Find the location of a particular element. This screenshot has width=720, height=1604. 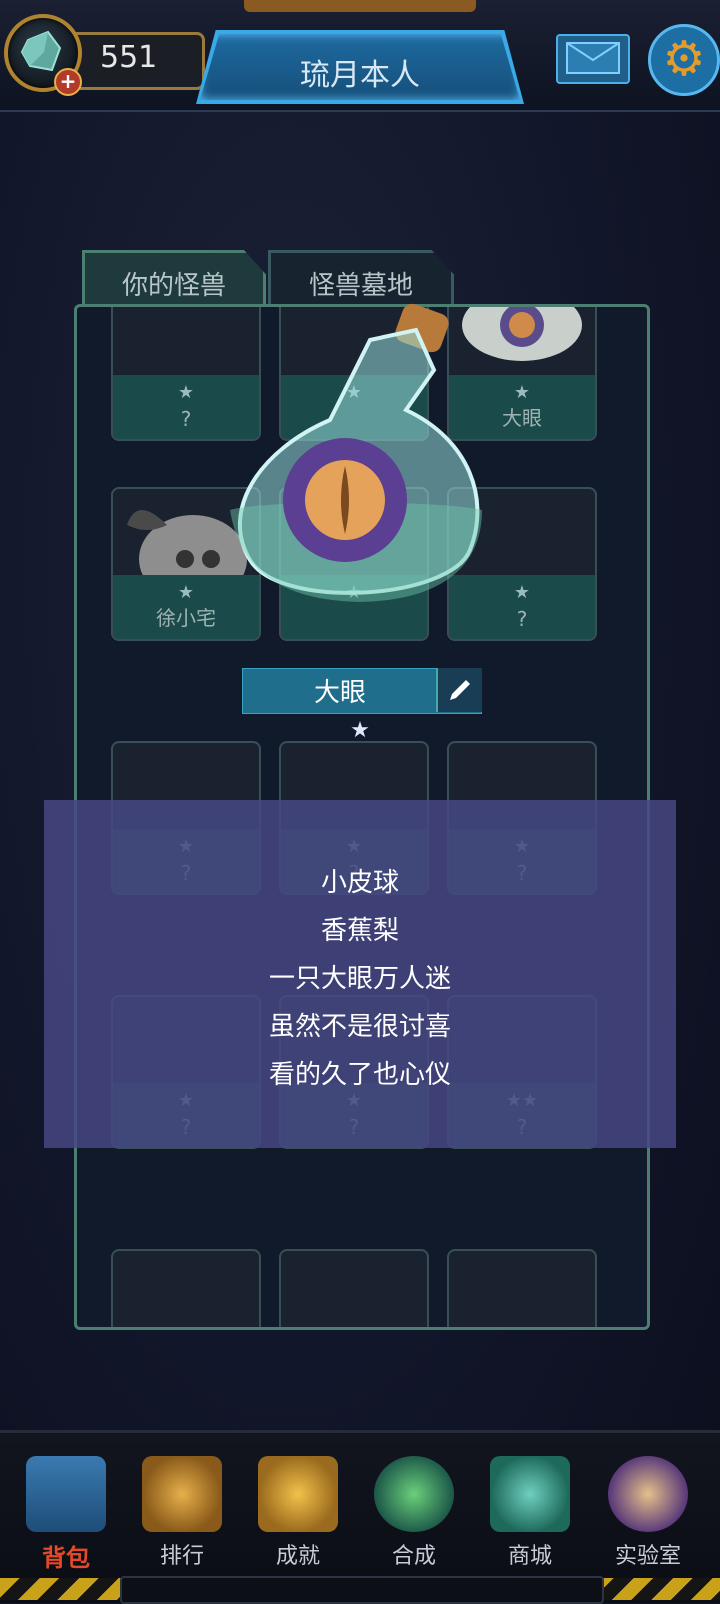

nav-shop: 商城 is located at coordinates (530, 1518).